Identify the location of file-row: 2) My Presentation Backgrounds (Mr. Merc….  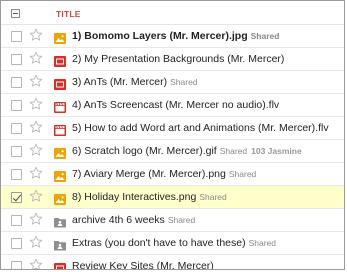
(172, 59).